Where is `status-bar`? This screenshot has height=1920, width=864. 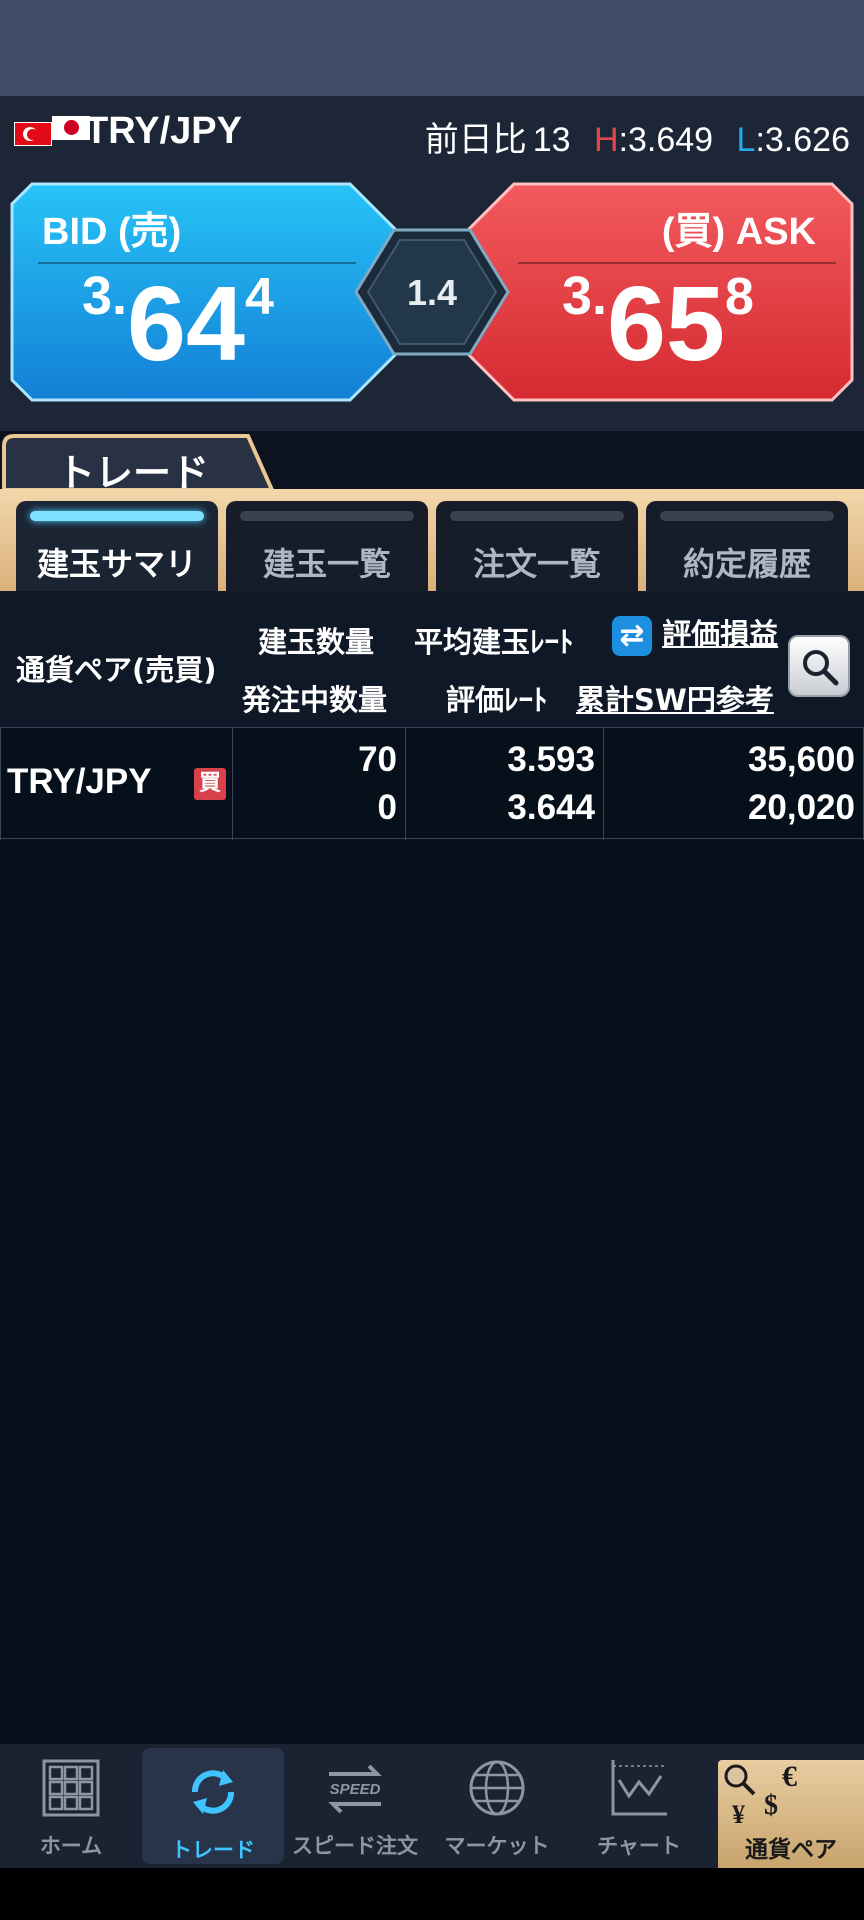
status-bar is located at coordinates (432, 48).